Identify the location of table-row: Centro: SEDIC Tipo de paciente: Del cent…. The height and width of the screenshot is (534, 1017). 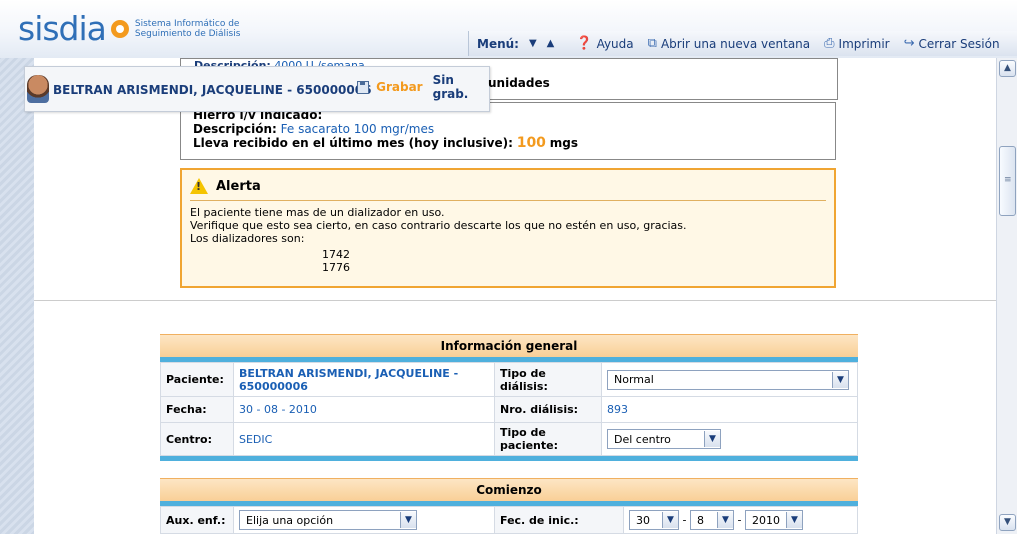
(509, 439).